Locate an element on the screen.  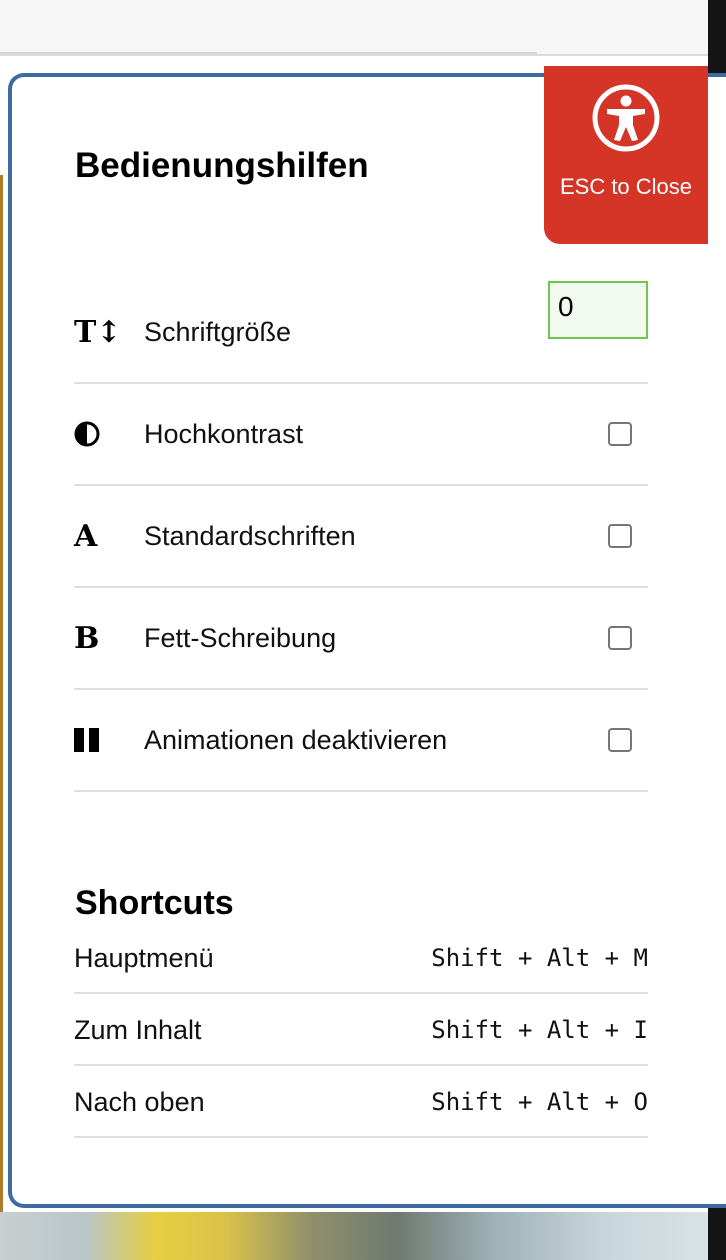
setting-label: Hochkontrast is located at coordinates (224, 434).